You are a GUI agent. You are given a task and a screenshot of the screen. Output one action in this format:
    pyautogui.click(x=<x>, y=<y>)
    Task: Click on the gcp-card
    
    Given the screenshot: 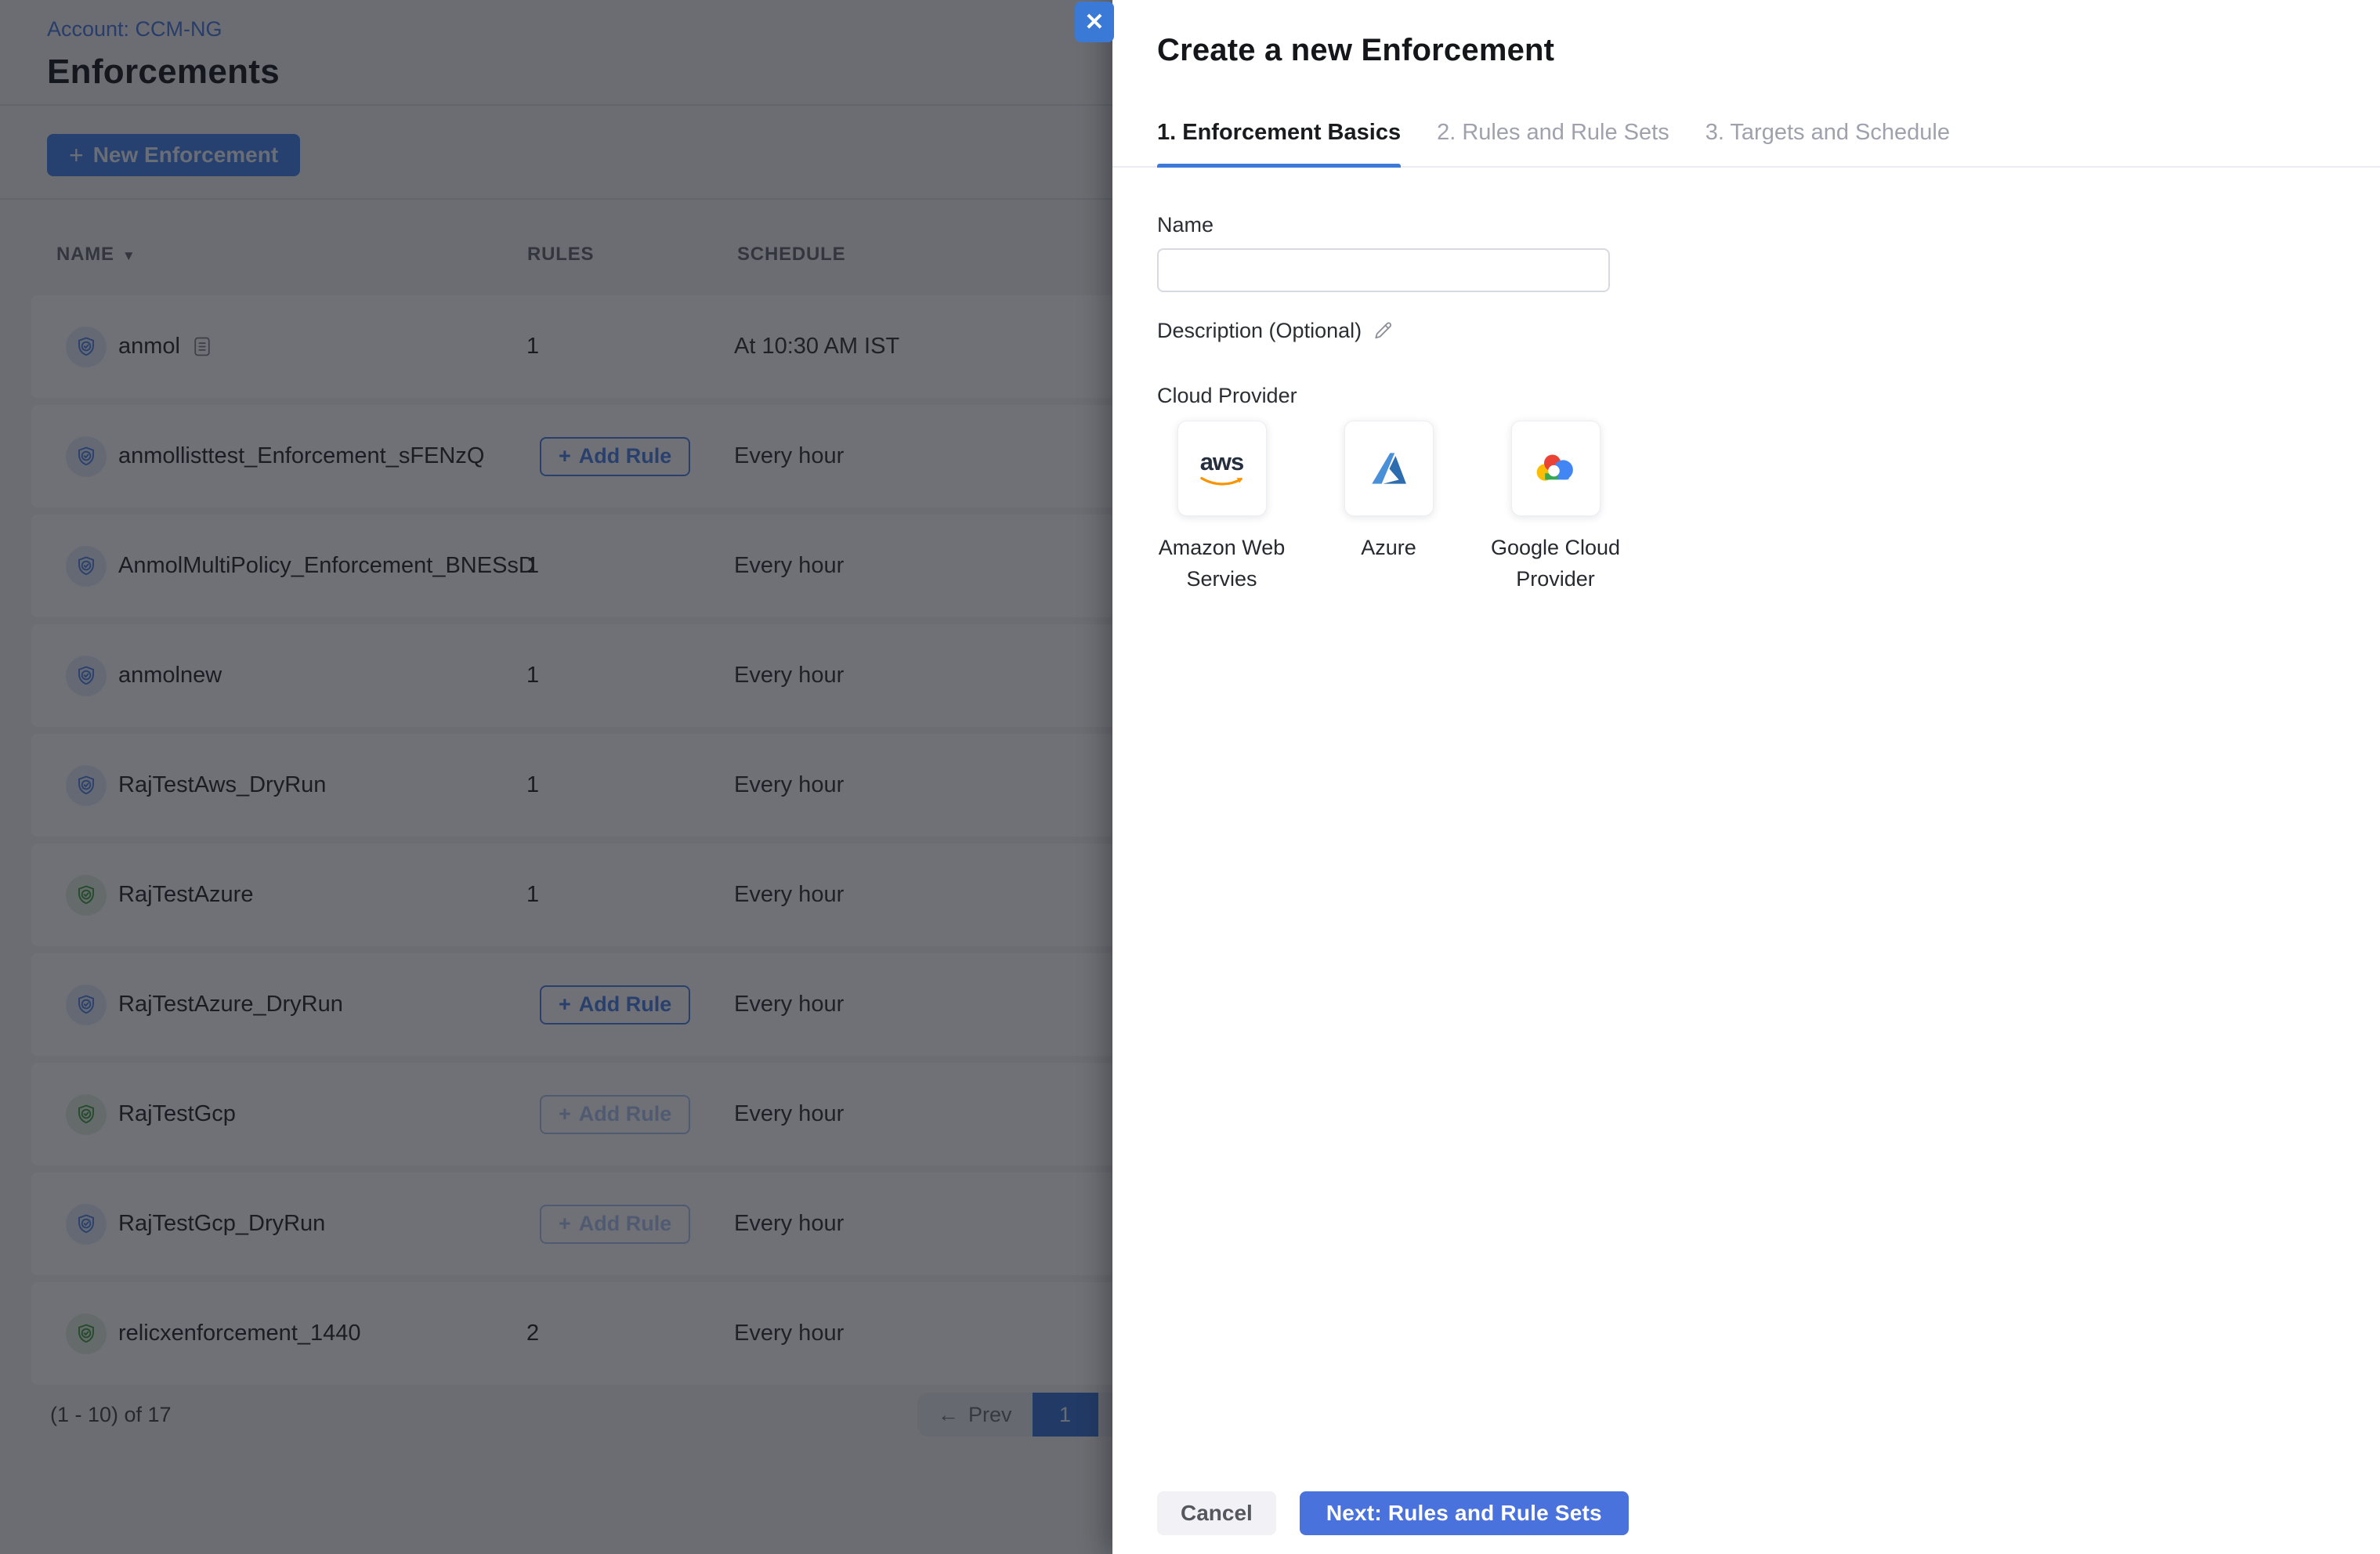 What is the action you would take?
    pyautogui.click(x=1555, y=468)
    